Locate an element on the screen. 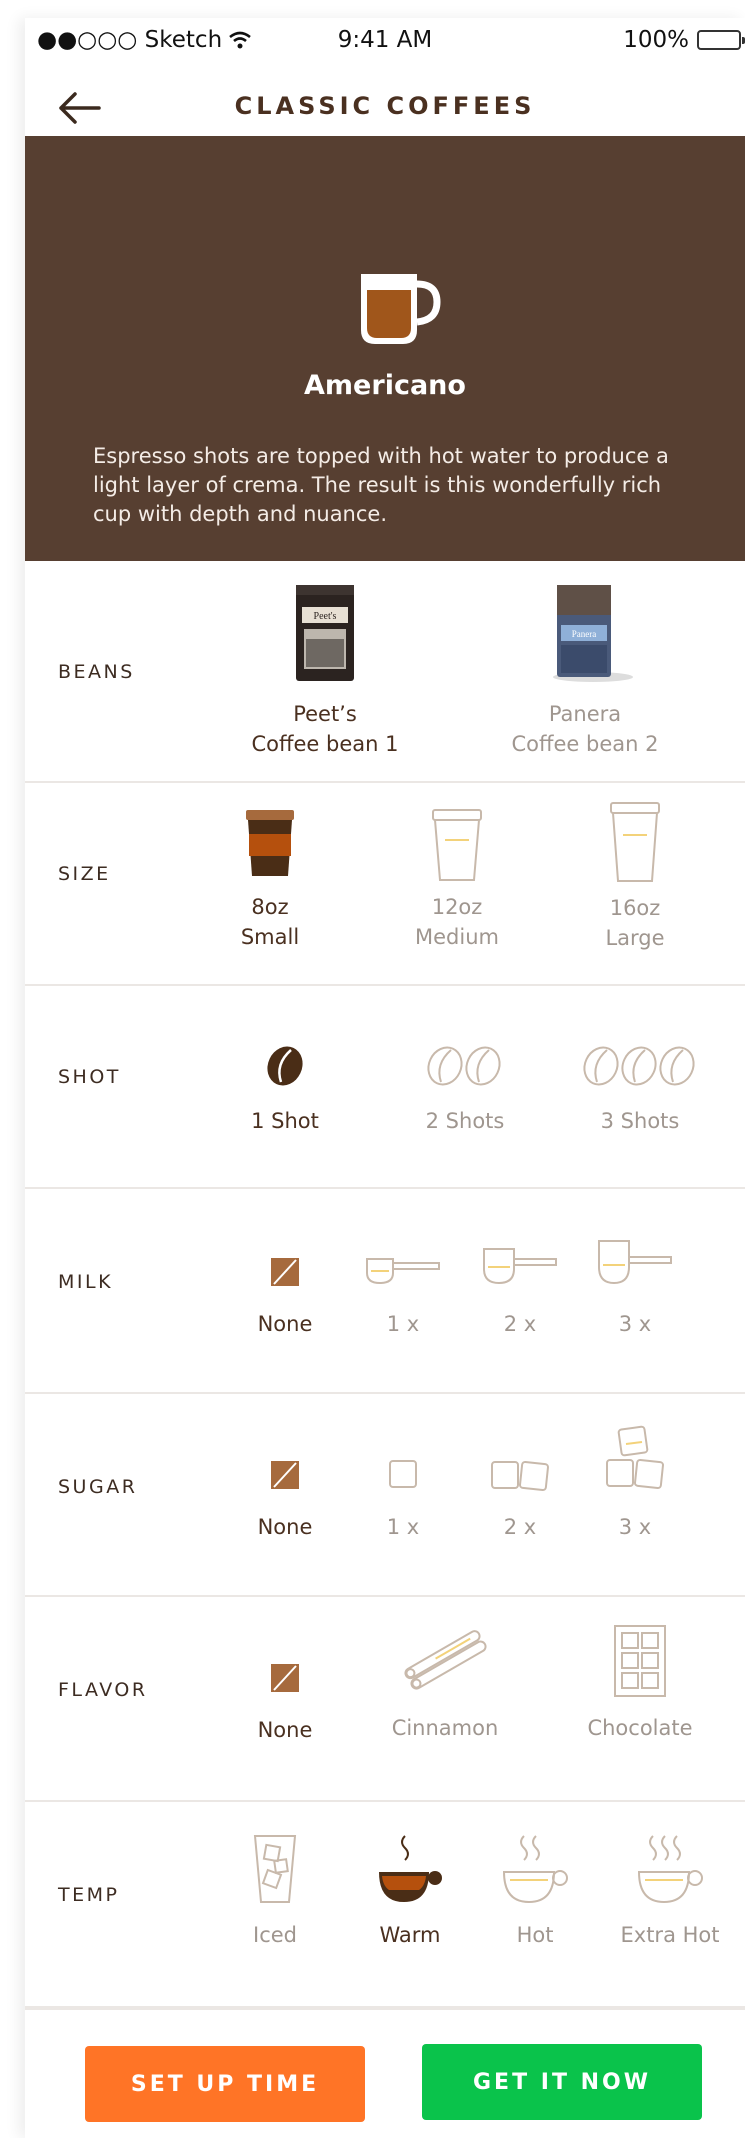 Image resolution: width=745 pixels, height=2138 pixels. get-it-now-button: GET IT NOW is located at coordinates (562, 2082).